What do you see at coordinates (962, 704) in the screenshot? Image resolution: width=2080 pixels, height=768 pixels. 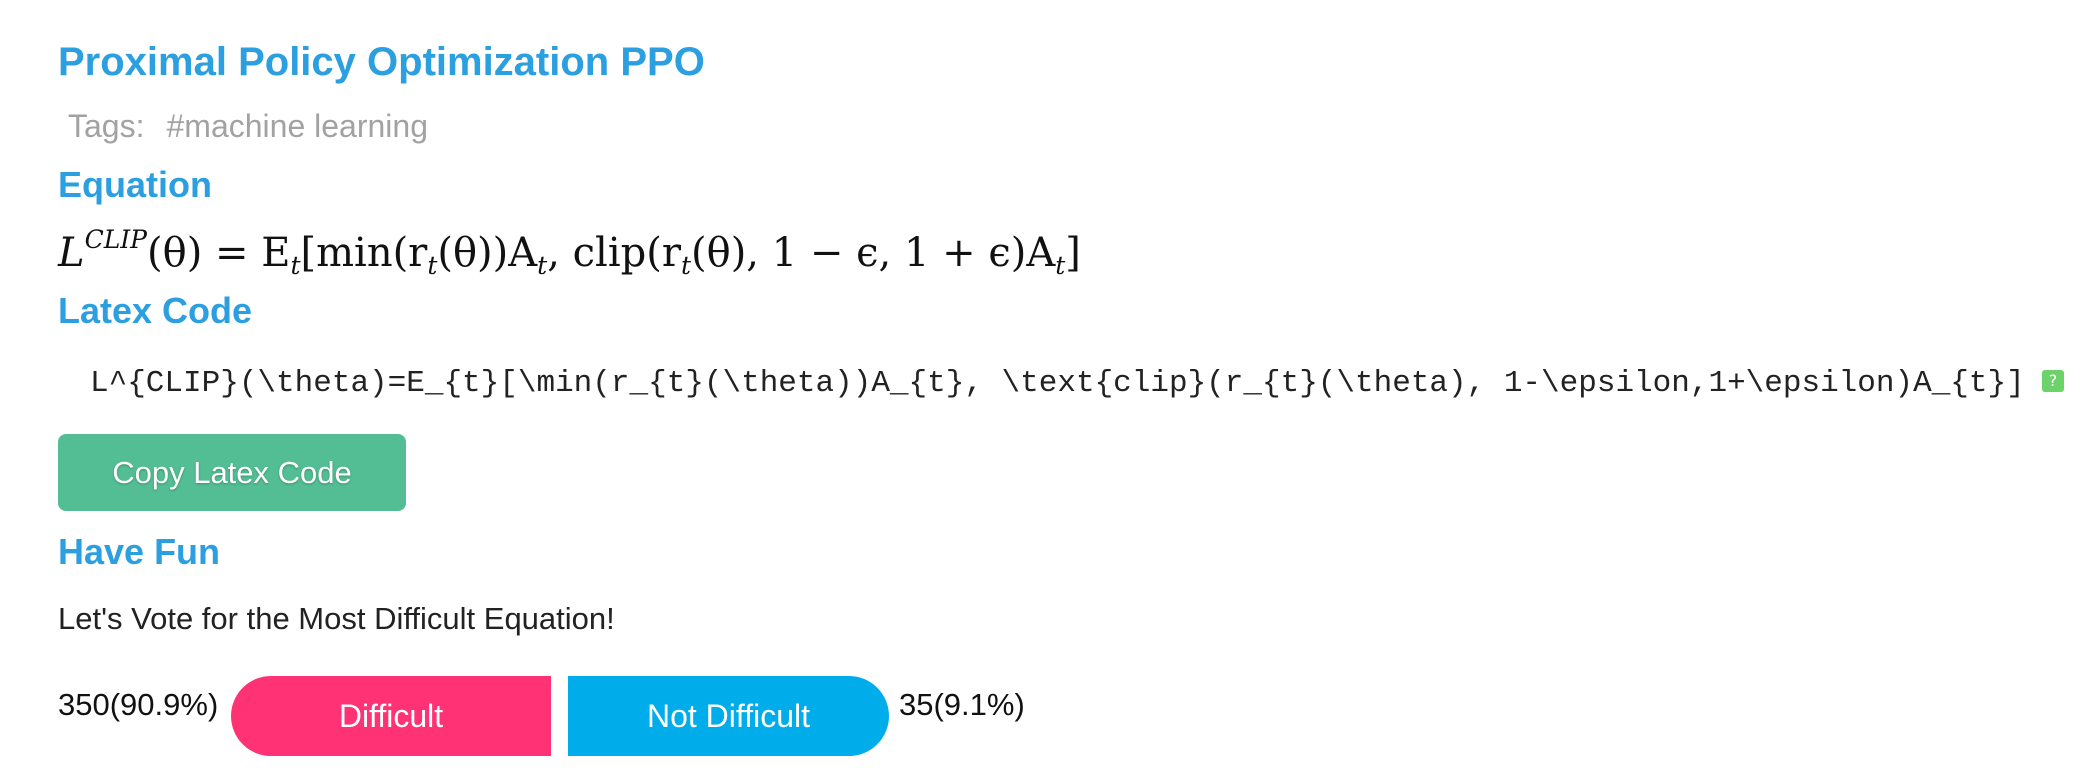 I see `not-difficult-vote-count: 35(9.1%)` at bounding box center [962, 704].